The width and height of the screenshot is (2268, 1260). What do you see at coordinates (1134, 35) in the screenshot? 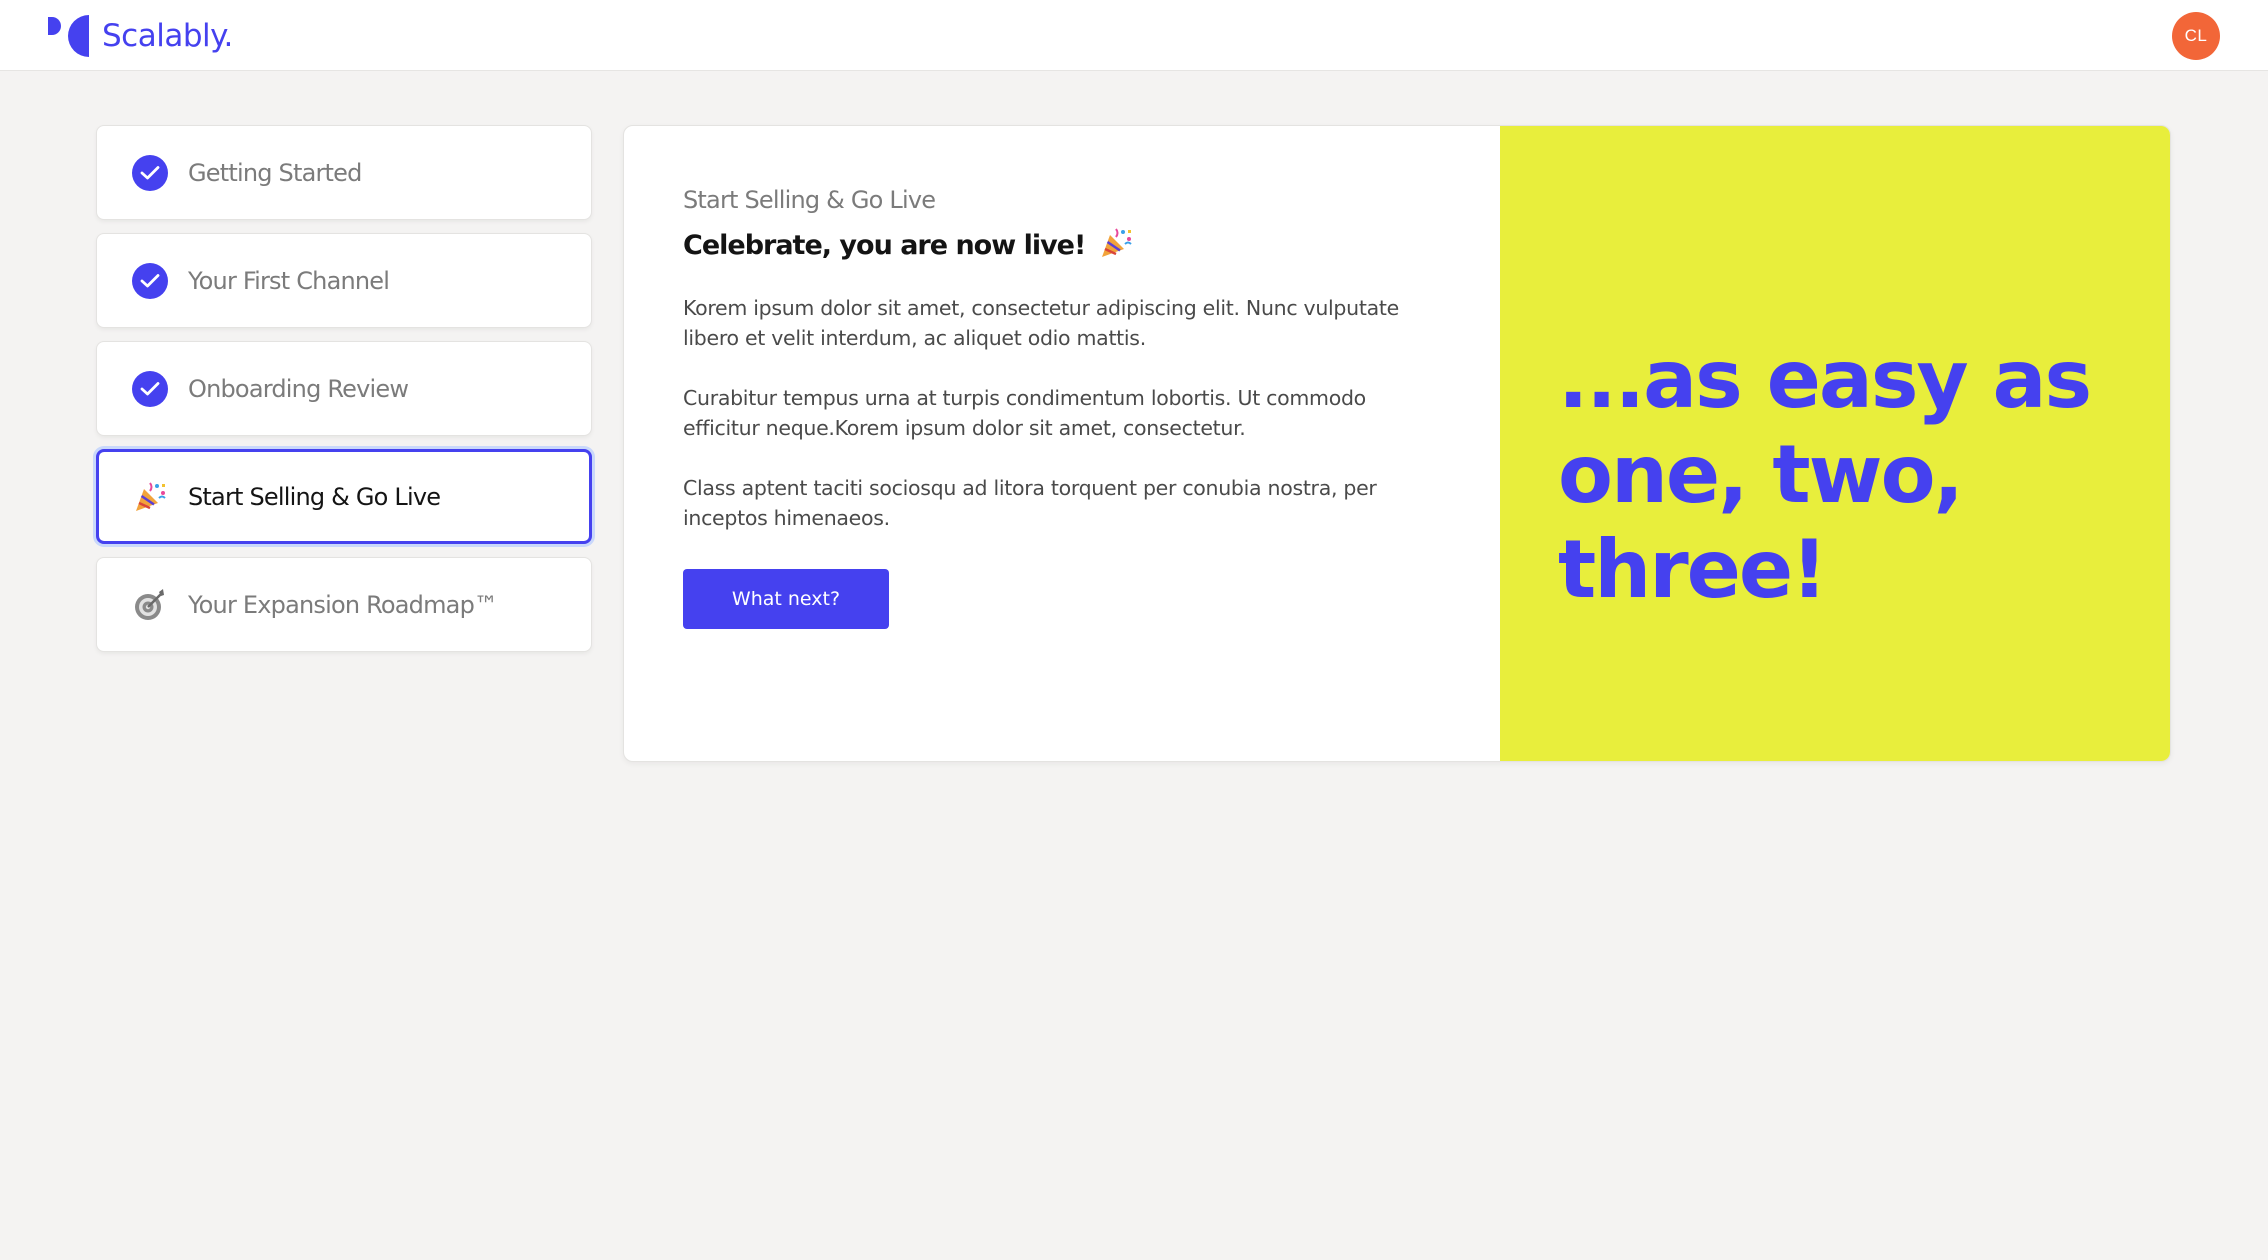
I see `top-bar: Scalably. CL` at bounding box center [1134, 35].